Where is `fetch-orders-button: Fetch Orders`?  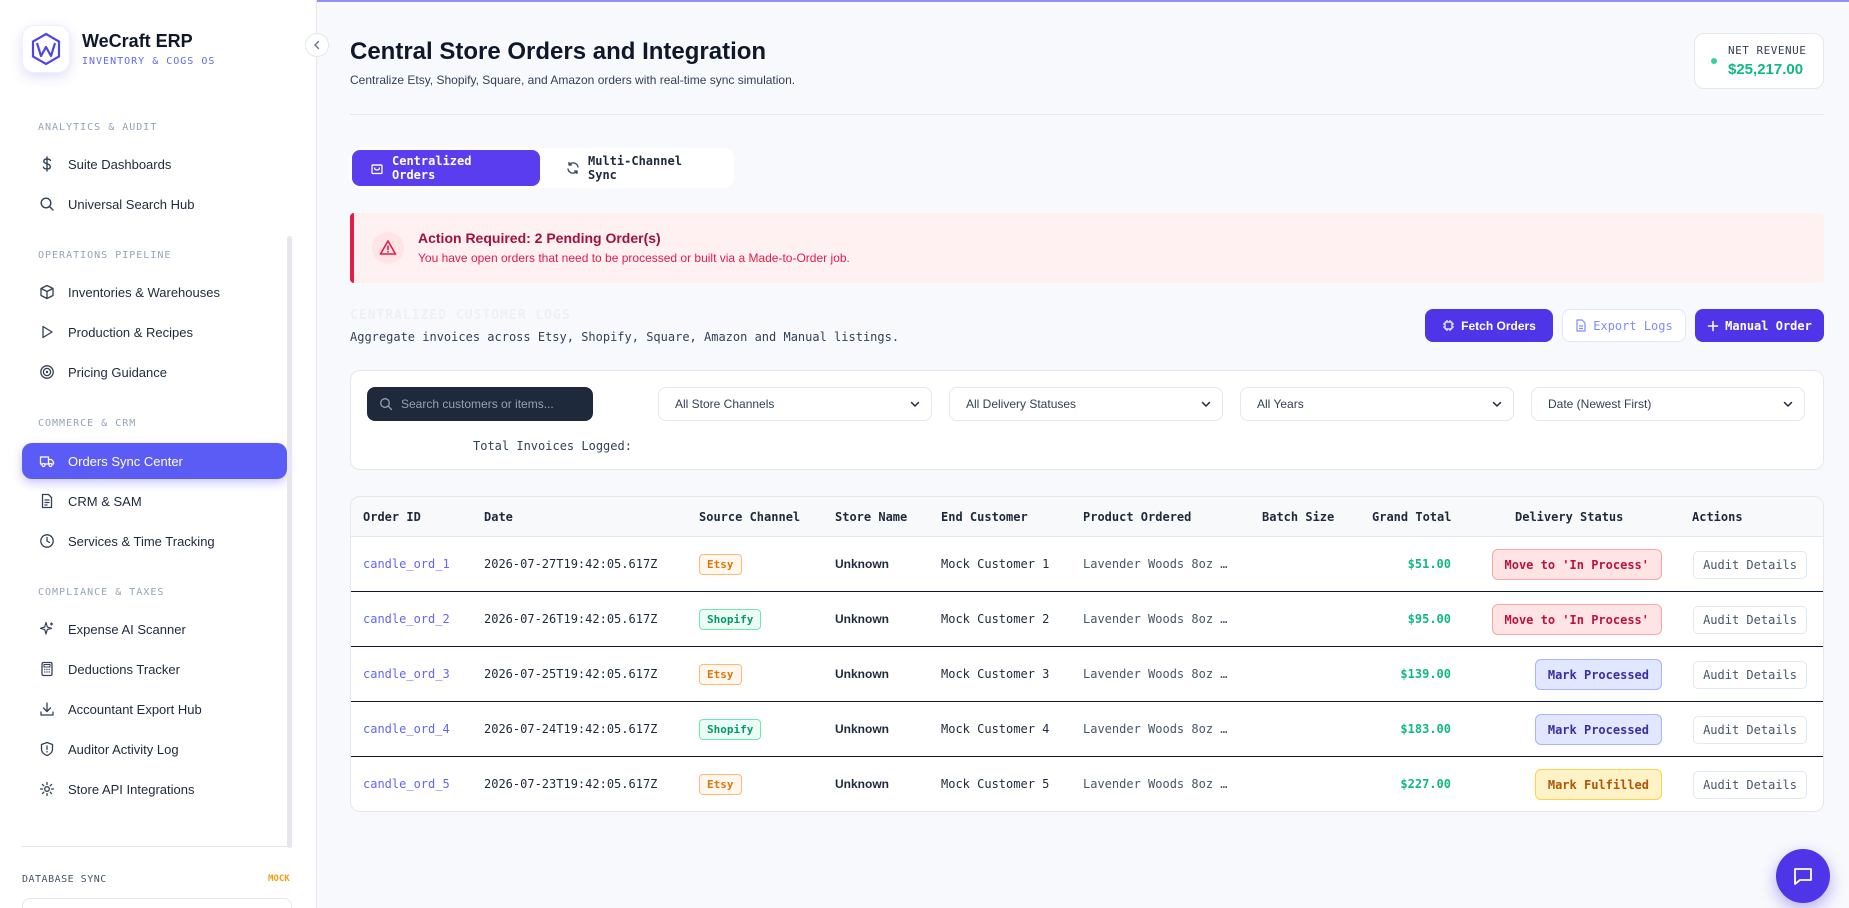
fetch-orders-button: Fetch Orders is located at coordinates (1489, 325).